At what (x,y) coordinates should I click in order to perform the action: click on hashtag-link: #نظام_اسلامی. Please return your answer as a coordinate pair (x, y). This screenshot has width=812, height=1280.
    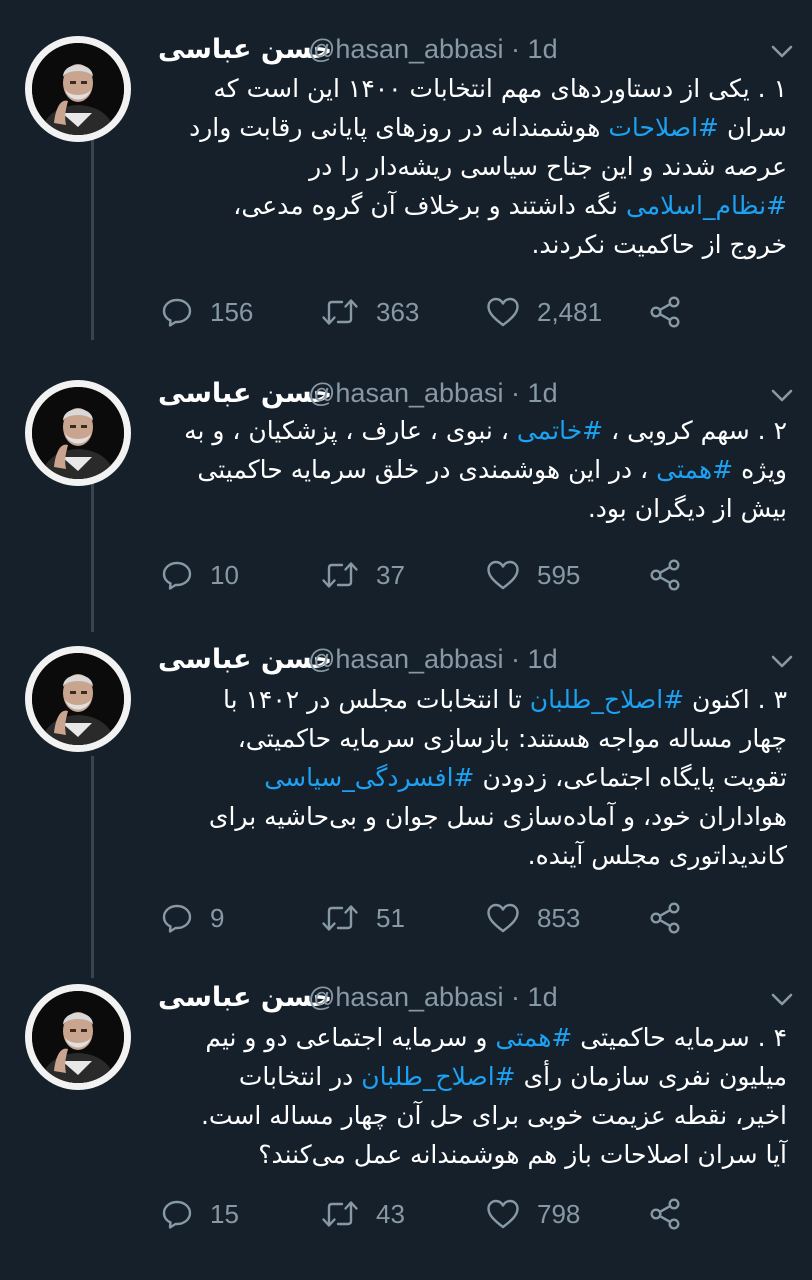
    Looking at the image, I should click on (706, 205).